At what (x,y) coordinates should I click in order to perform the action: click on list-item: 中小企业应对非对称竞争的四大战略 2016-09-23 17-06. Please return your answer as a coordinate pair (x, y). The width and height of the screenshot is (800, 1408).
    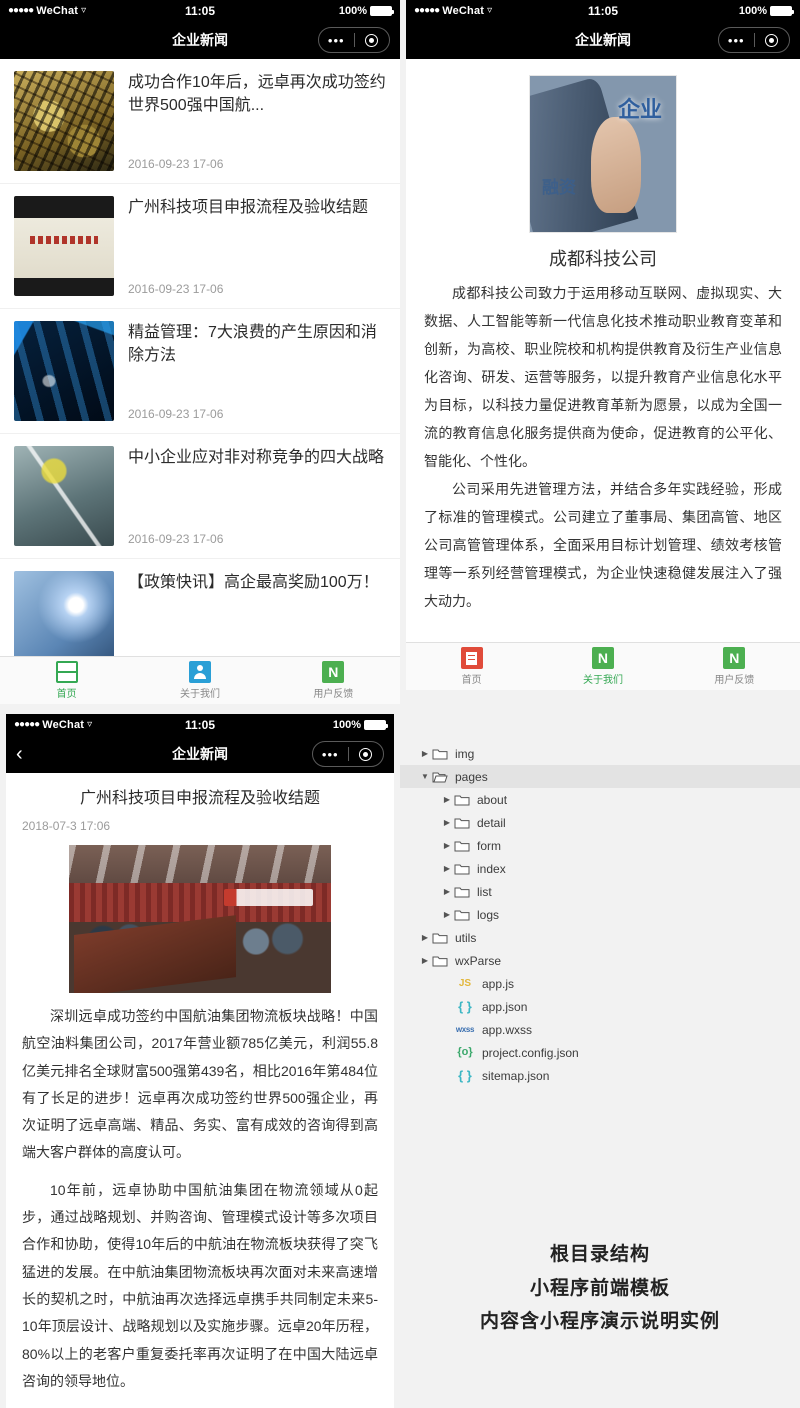
    Looking at the image, I should click on (200, 496).